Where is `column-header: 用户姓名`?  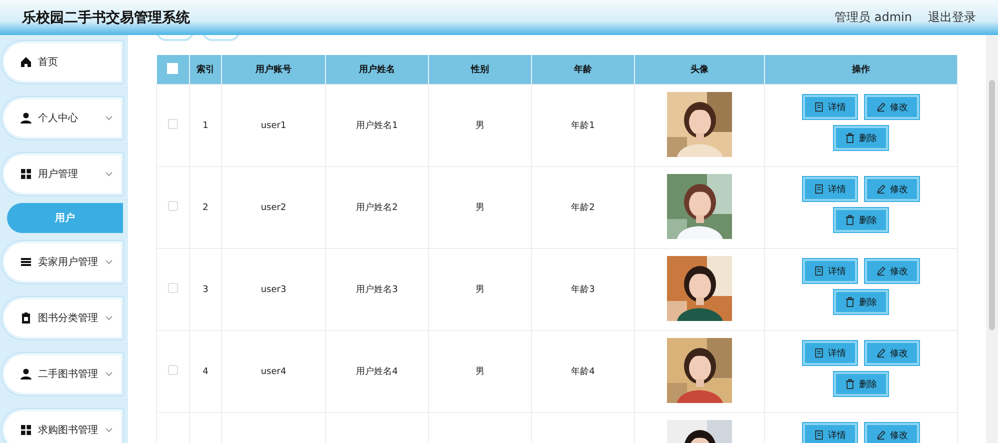
column-header: 用户姓名 is located at coordinates (377, 69).